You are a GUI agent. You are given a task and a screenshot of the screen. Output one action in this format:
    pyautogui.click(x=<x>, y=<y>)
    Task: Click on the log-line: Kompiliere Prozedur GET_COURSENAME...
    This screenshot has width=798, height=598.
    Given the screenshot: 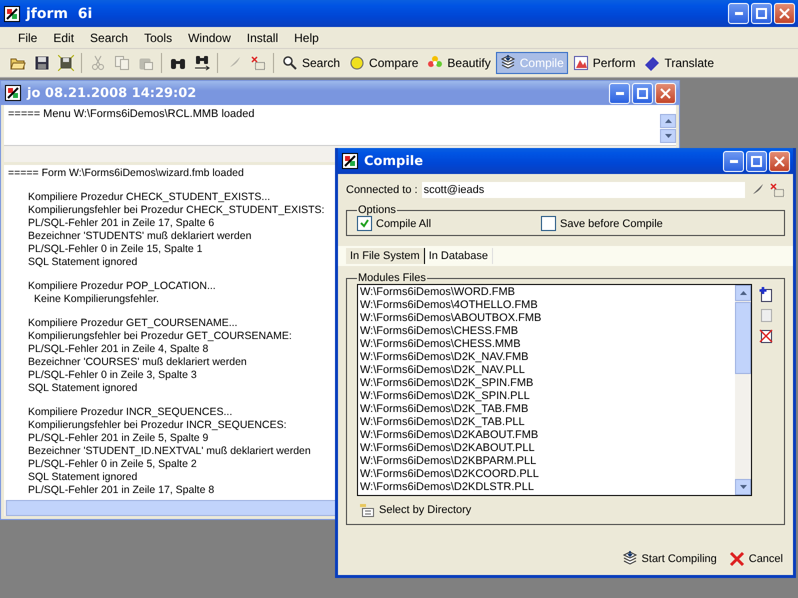 What is the action you would take?
    pyautogui.click(x=133, y=323)
    